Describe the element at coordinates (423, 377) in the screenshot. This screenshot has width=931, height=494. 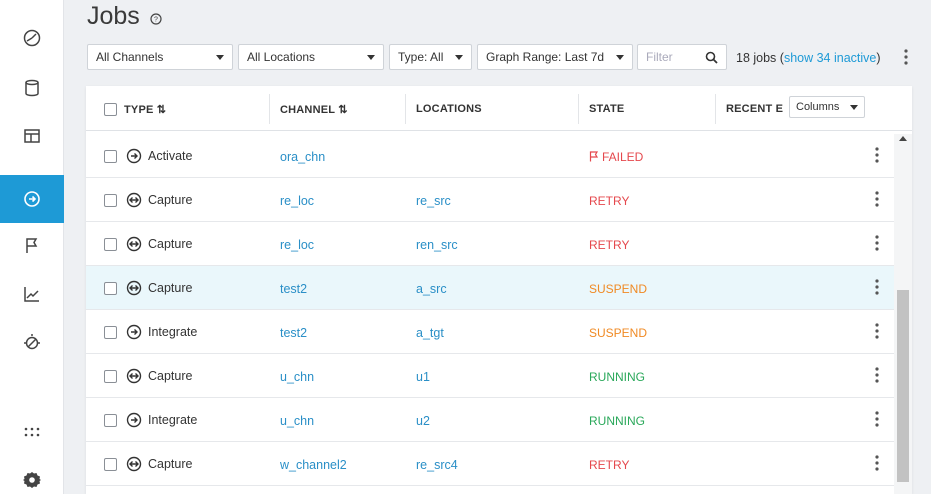
I see `location-link: u1` at that location.